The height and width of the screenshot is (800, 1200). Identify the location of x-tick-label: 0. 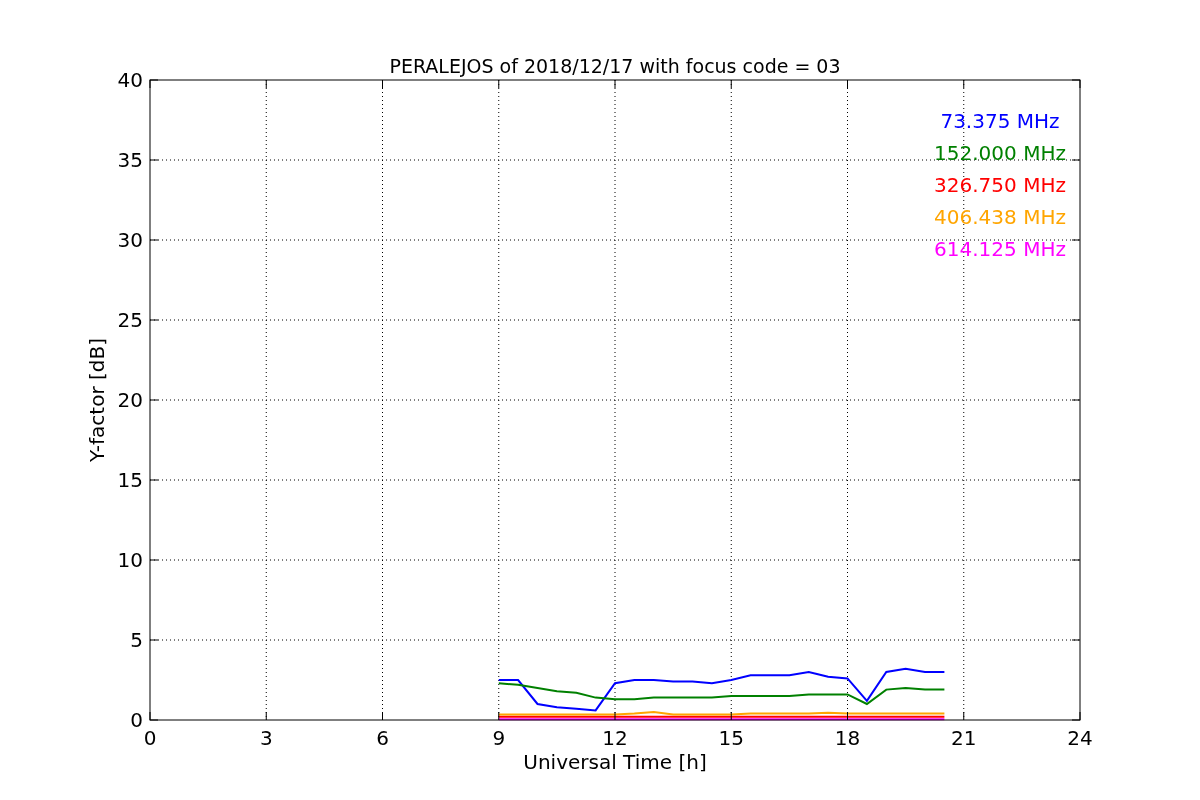
(150, 738).